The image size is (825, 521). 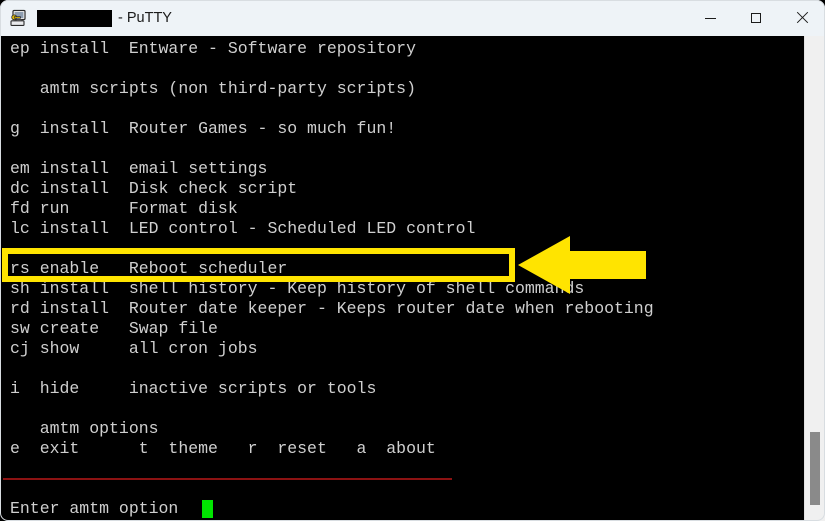 I want to click on window-titlebar: - PuTTY, so click(x=412, y=18).